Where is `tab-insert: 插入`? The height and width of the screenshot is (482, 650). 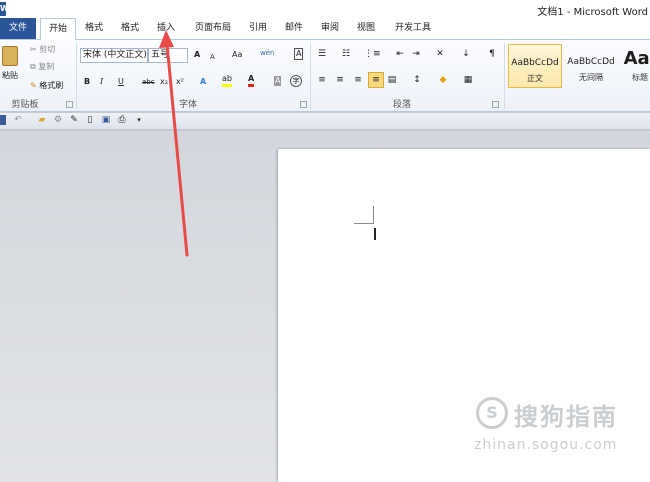
tab-insert: 插入 is located at coordinates (166, 28).